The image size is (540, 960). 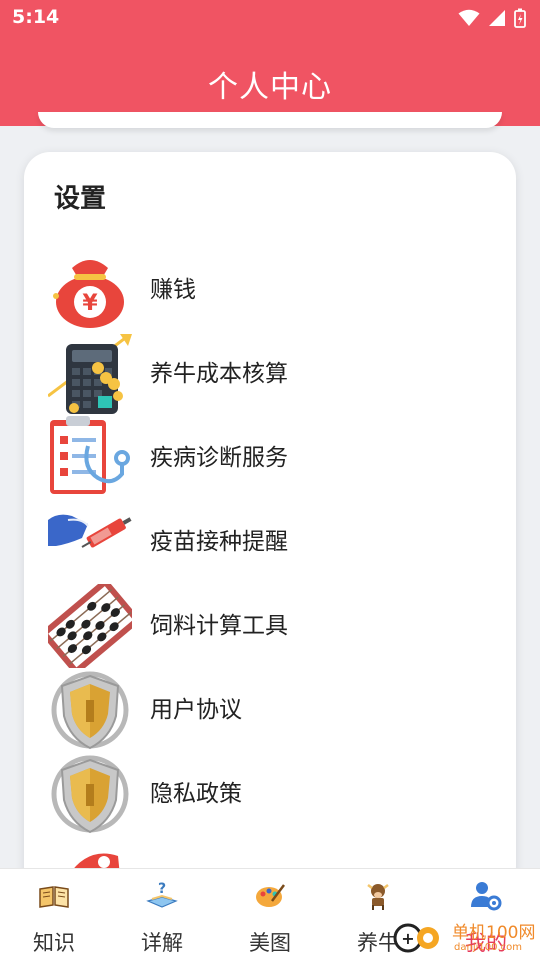 What do you see at coordinates (162, 943) in the screenshot?
I see `tab-label: 详解` at bounding box center [162, 943].